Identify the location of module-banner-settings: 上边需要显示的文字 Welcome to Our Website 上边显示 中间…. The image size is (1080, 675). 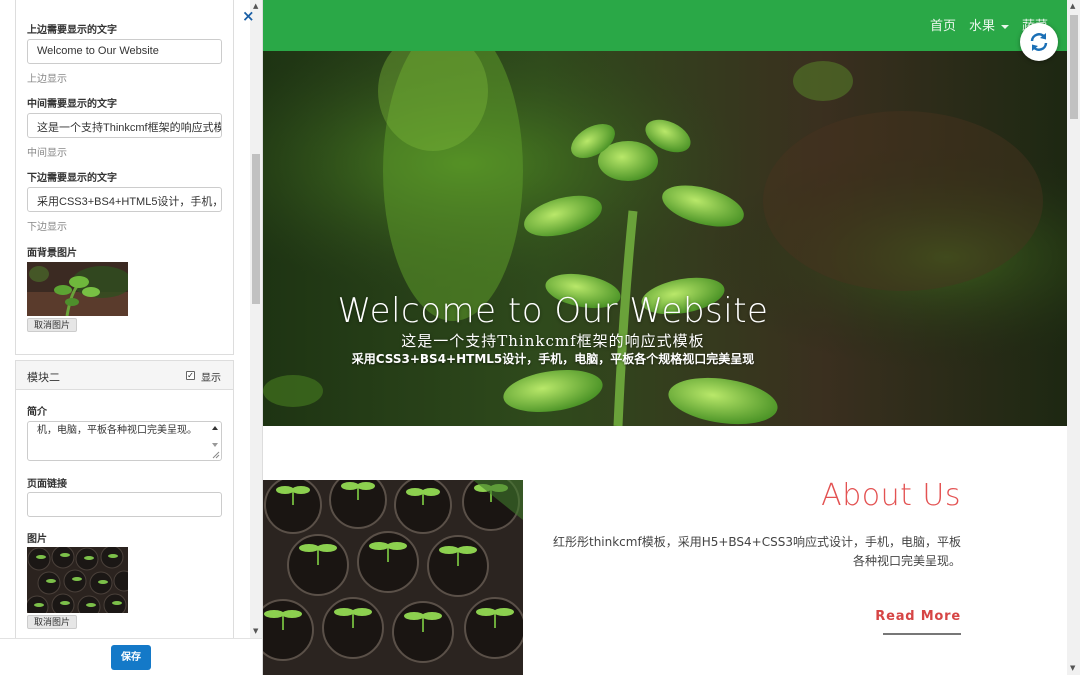
(124, 177).